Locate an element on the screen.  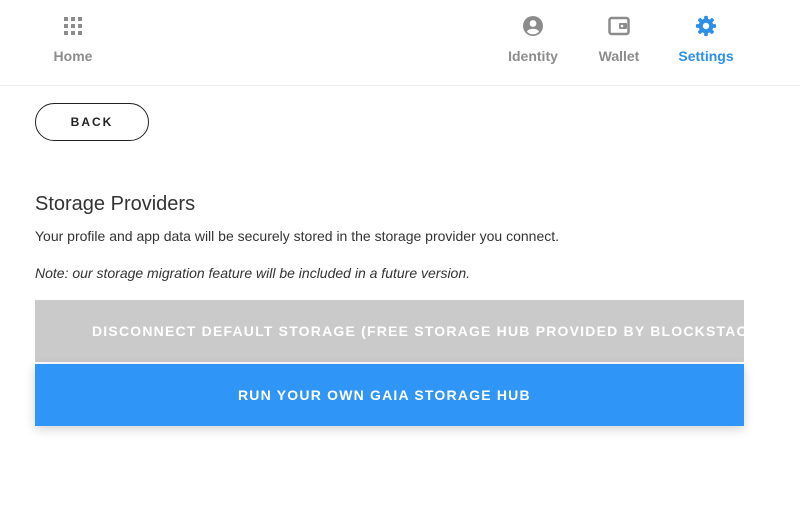
nav-settings-label: Settings is located at coordinates (706, 56).